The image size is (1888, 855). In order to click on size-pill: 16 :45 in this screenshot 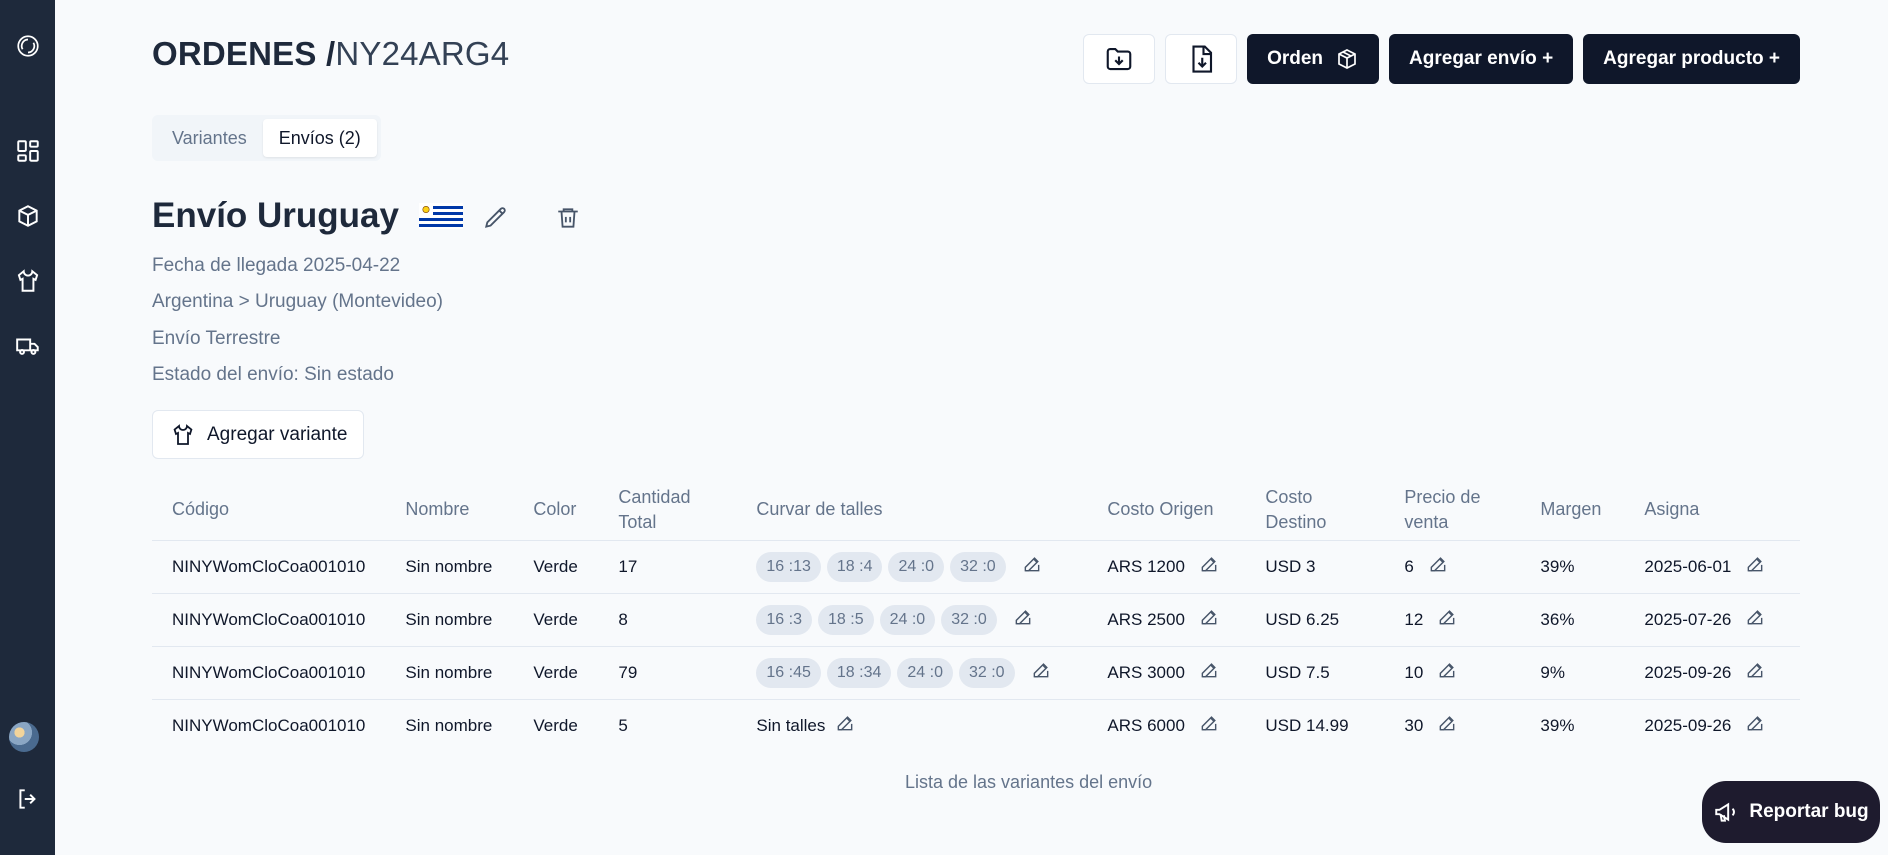, I will do `click(788, 672)`.